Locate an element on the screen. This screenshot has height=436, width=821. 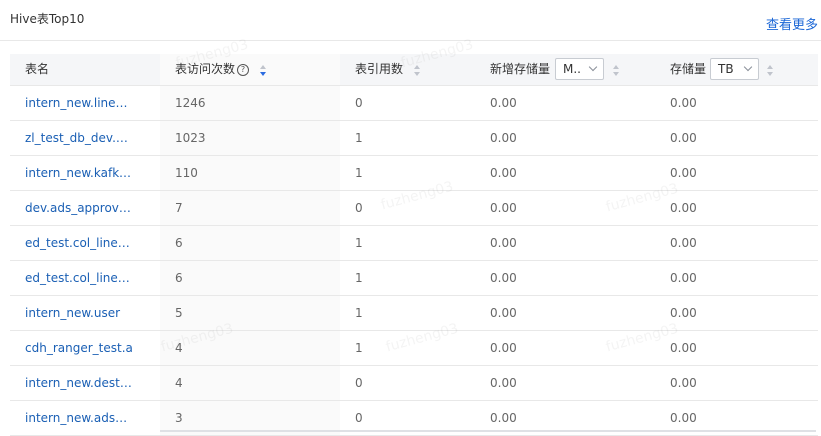
question-circle-icon: ? is located at coordinates (243, 70).